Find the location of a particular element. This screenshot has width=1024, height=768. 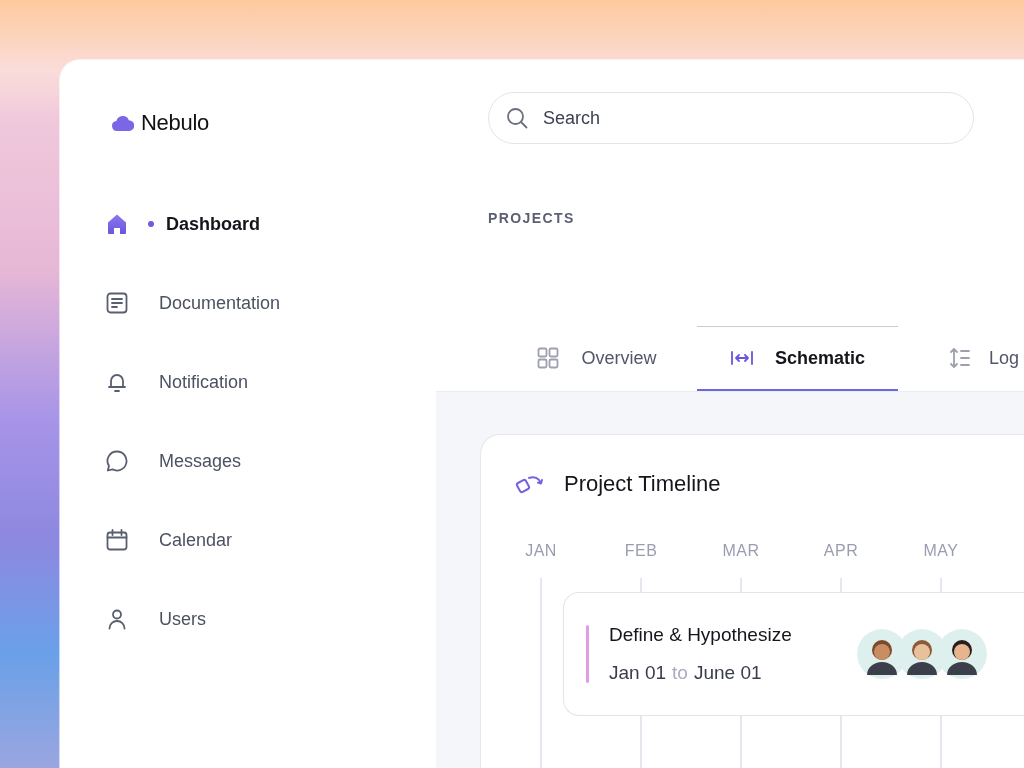

sidebar-item: Notification is located at coordinates (270, 382).